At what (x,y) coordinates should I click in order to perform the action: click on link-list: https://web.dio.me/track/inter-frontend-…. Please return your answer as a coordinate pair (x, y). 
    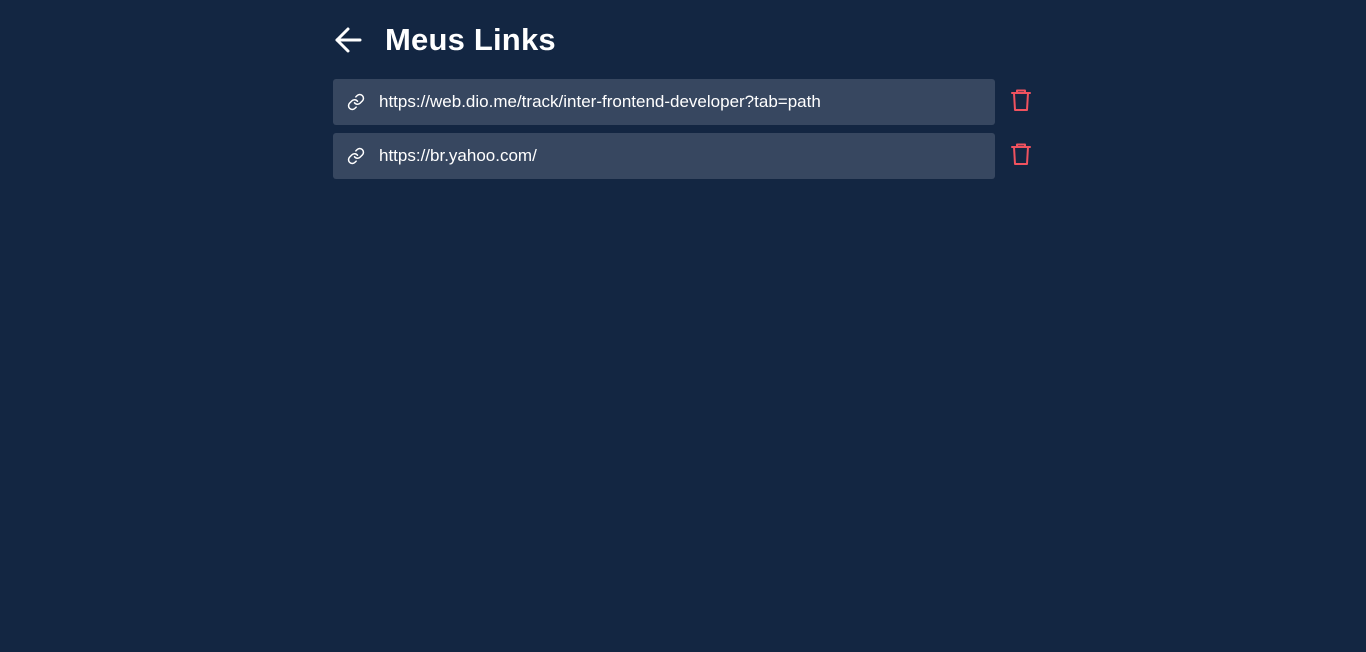
    Looking at the image, I should click on (683, 129).